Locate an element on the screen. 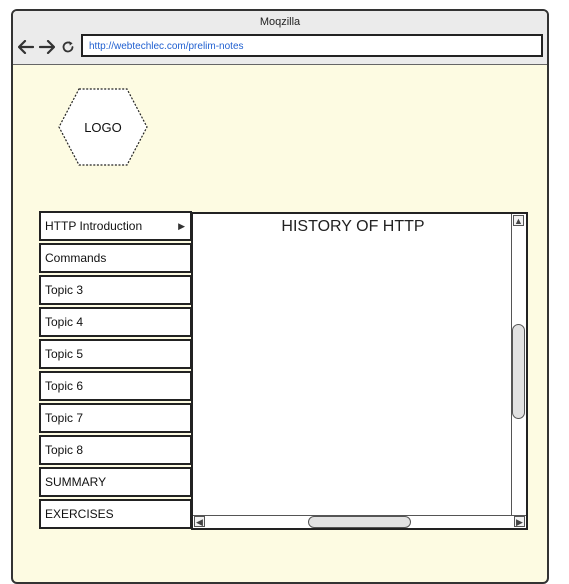 Image resolution: width=569 pixels, height=584 pixels. arrow-right-icon is located at coordinates (47, 47).